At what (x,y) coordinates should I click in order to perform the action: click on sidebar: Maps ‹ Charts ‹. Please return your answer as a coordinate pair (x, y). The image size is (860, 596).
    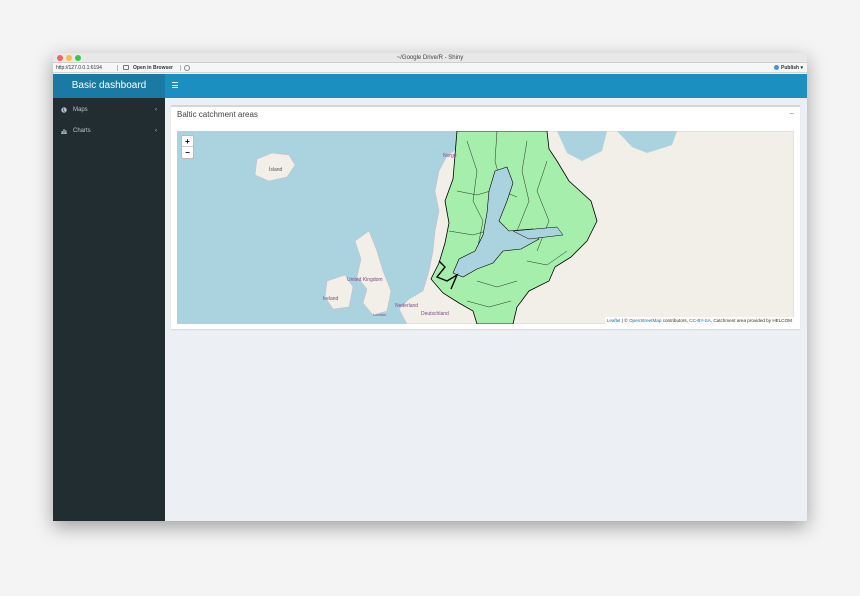
    Looking at the image, I should click on (109, 309).